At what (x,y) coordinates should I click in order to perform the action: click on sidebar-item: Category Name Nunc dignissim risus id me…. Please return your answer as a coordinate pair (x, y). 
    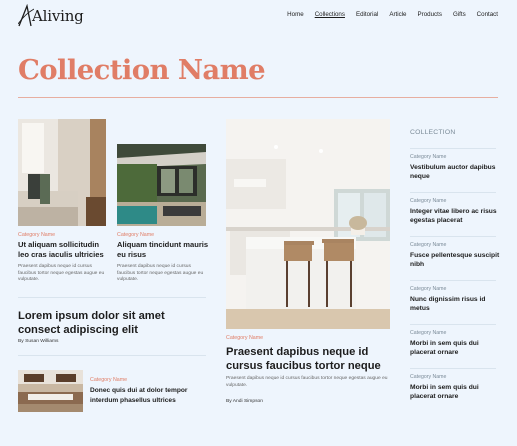
    Looking at the image, I should click on (455, 299).